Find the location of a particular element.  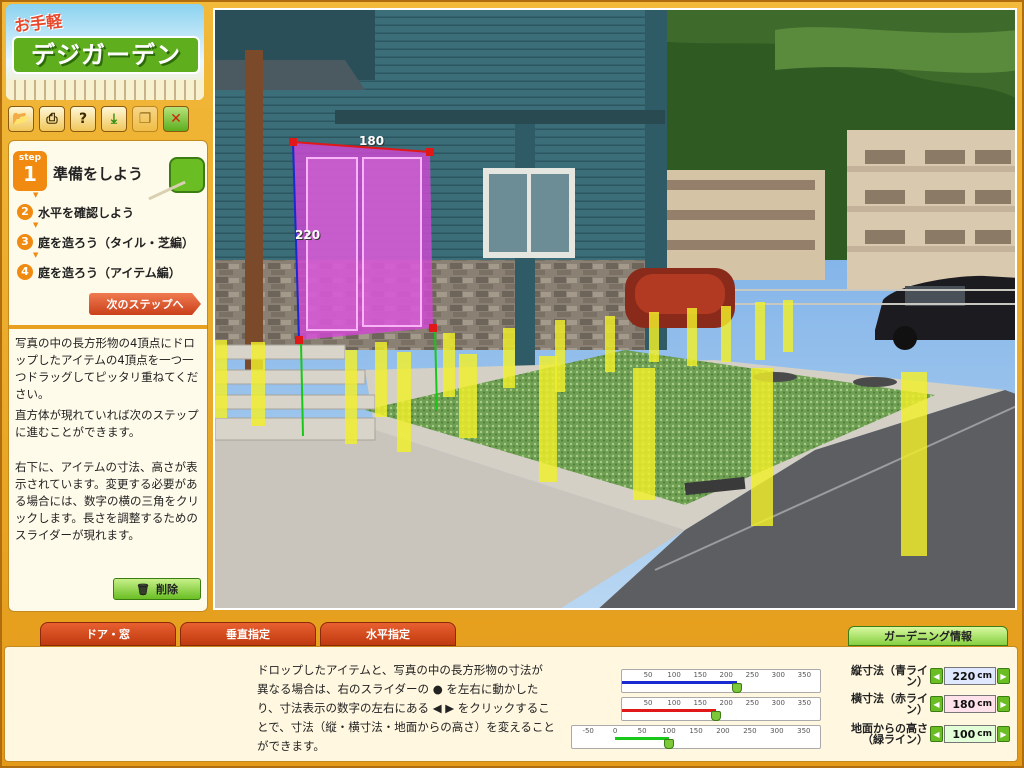

instruction-paragraph-2: 直方体が現れていれば次のステップに進むことができます。 is located at coordinates (107, 423).